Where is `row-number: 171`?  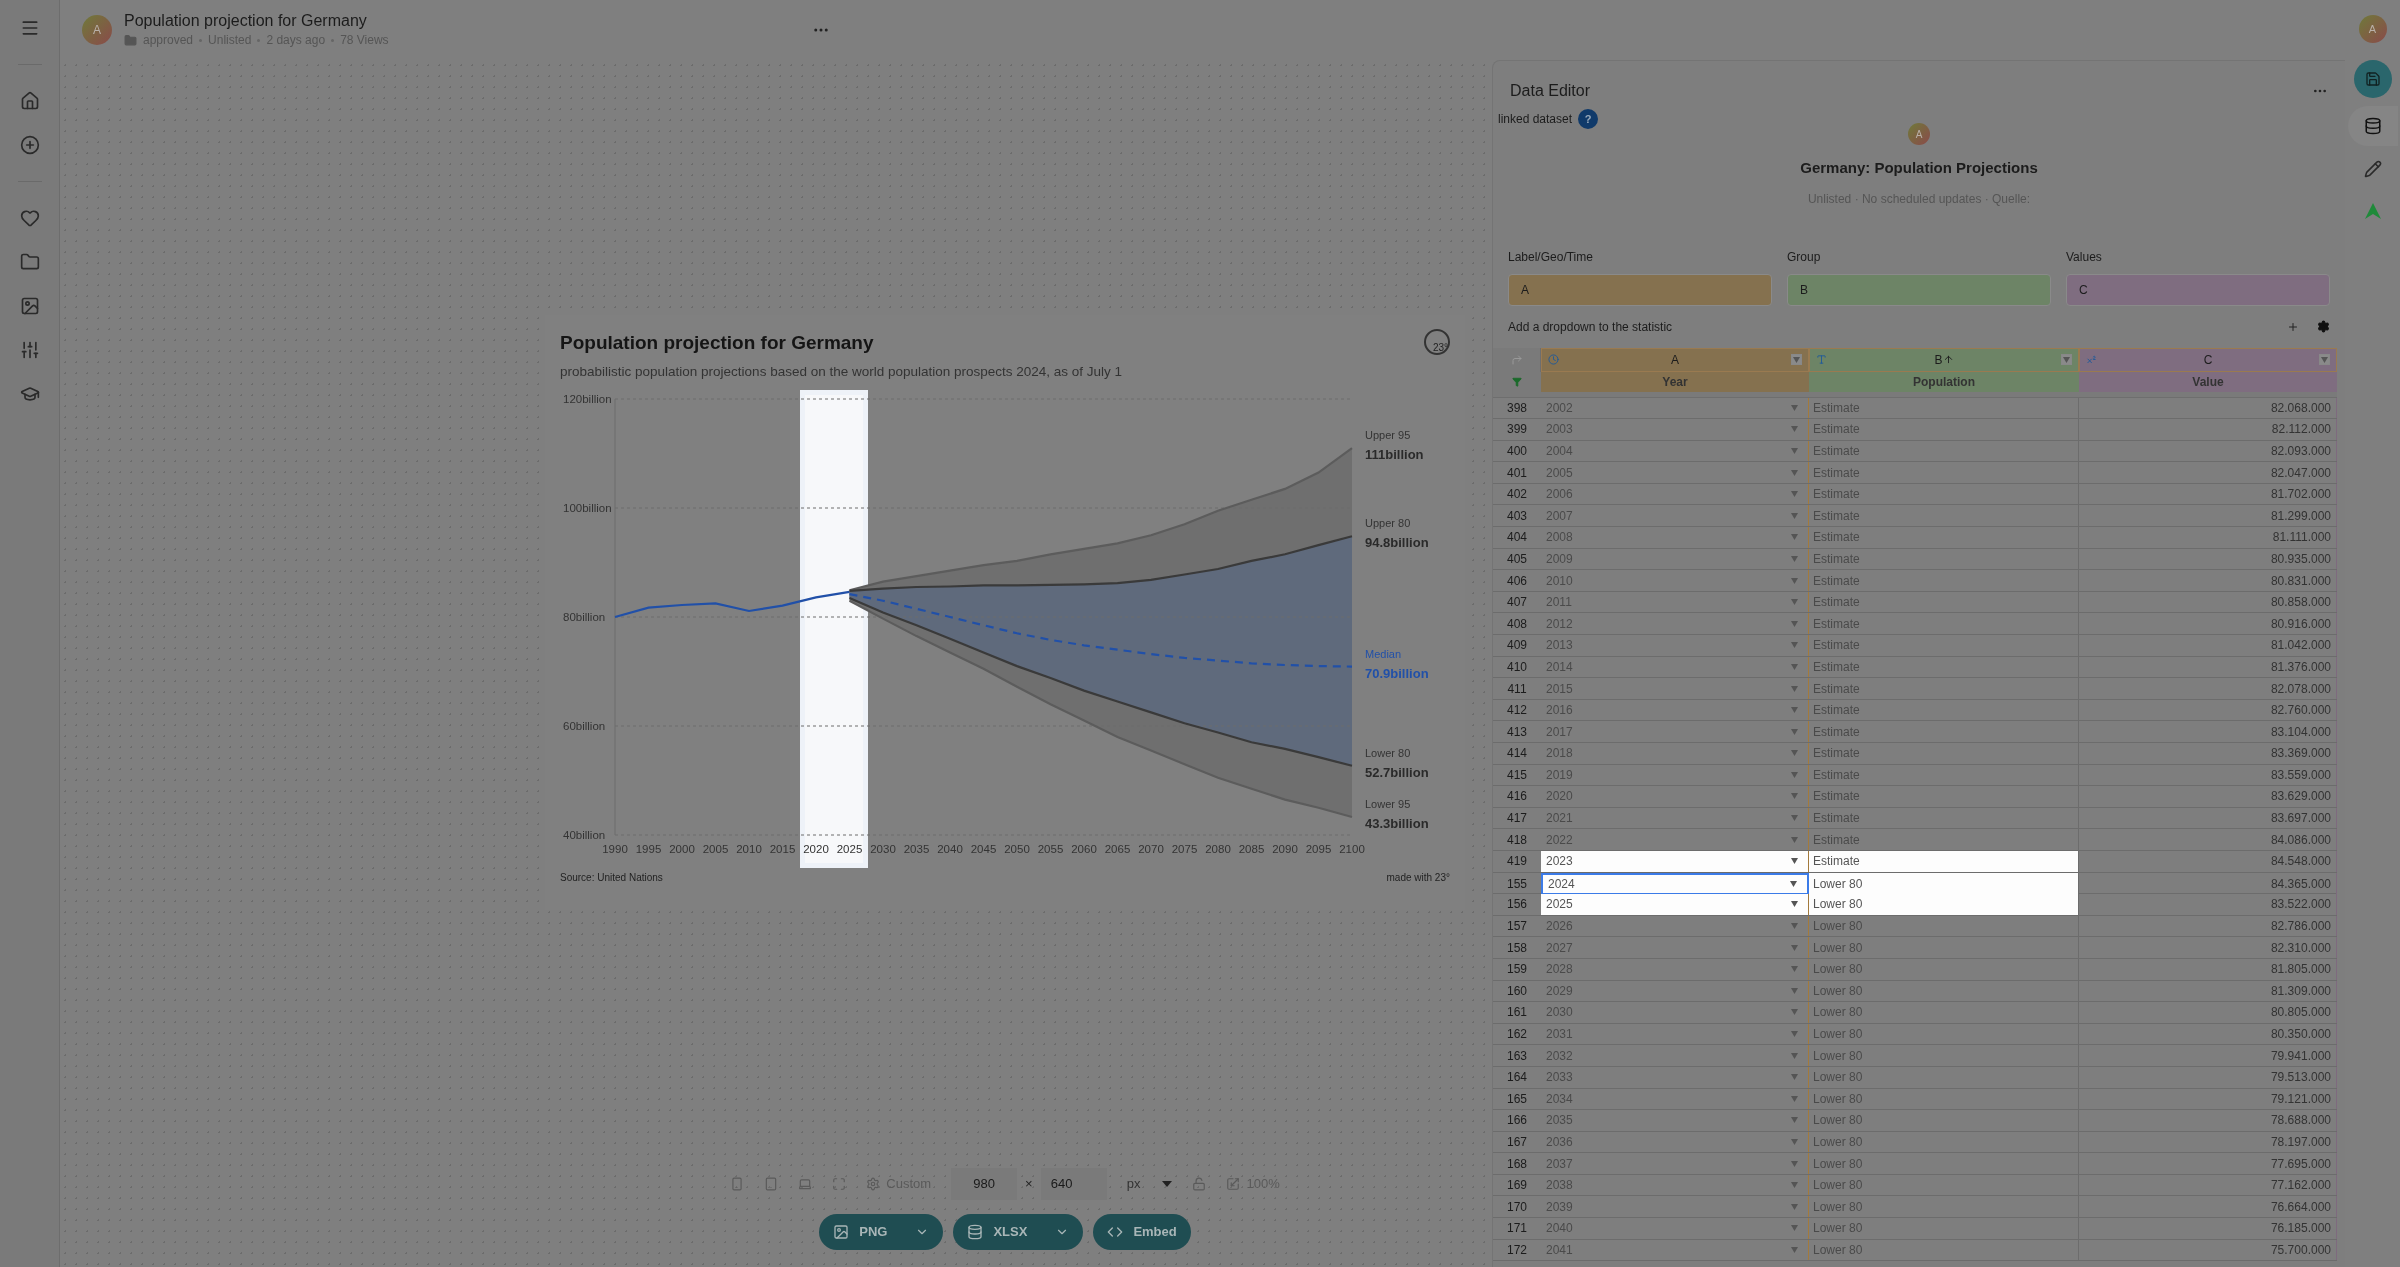
row-number: 171 is located at coordinates (1517, 1229).